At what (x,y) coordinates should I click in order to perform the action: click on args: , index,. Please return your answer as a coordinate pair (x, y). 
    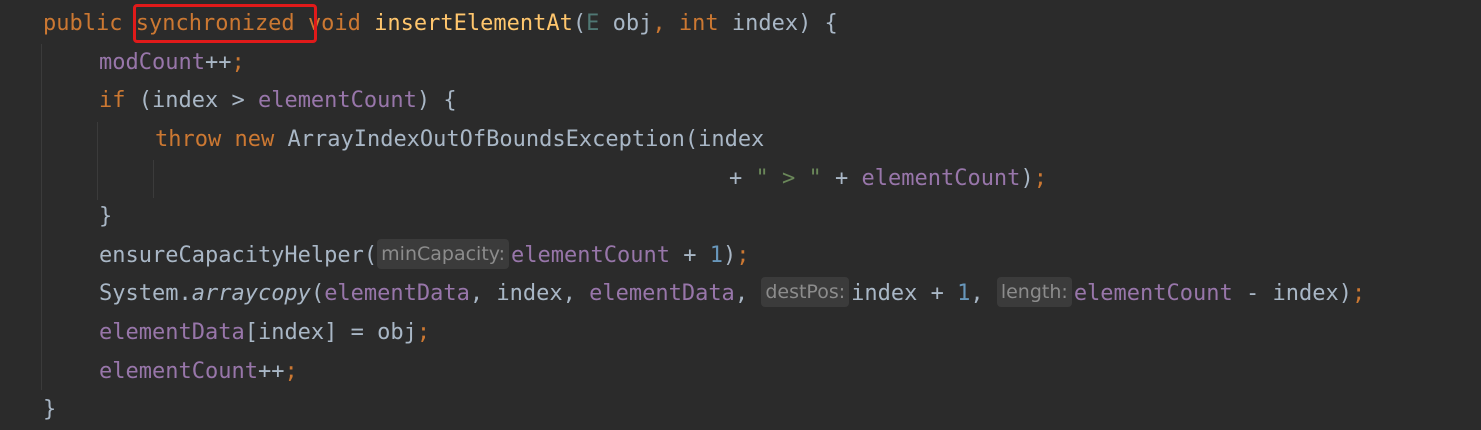
    Looking at the image, I should click on (529, 293).